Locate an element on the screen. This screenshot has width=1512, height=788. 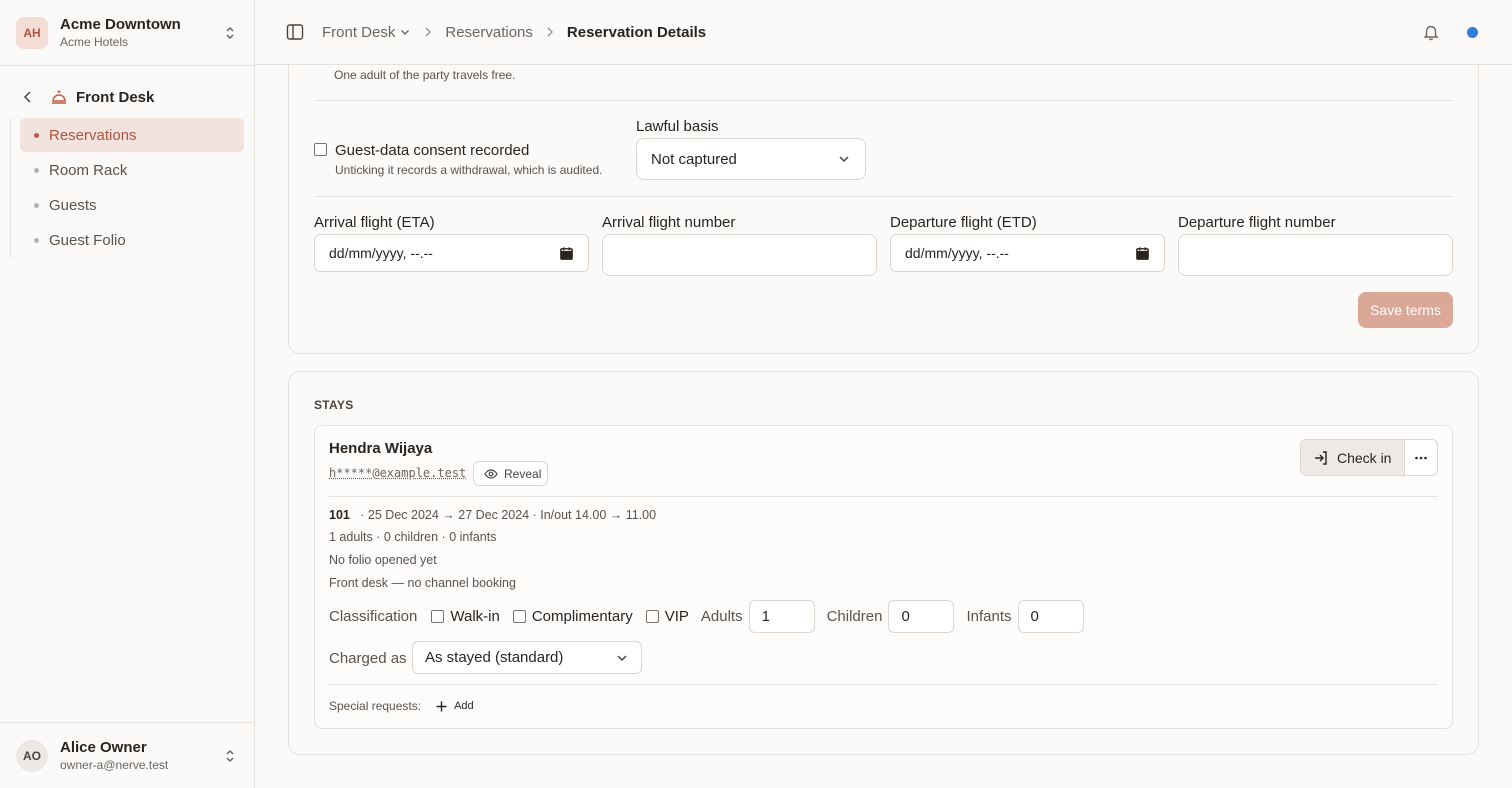
reveal-button: Reveal is located at coordinates (510, 473).